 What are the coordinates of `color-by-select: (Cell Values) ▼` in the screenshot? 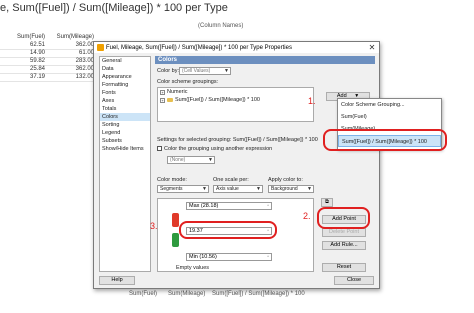 It's located at (205, 71).